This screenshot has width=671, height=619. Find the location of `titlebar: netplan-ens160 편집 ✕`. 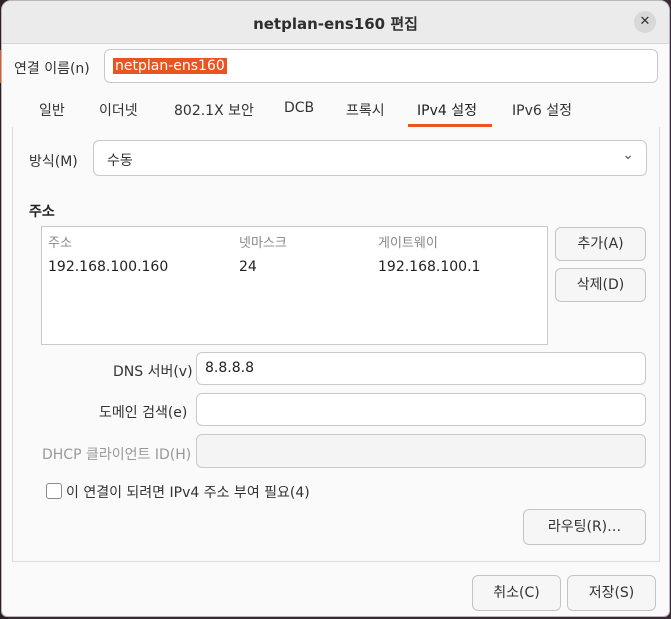

titlebar: netplan-ens160 편집 ✕ is located at coordinates (335, 22).